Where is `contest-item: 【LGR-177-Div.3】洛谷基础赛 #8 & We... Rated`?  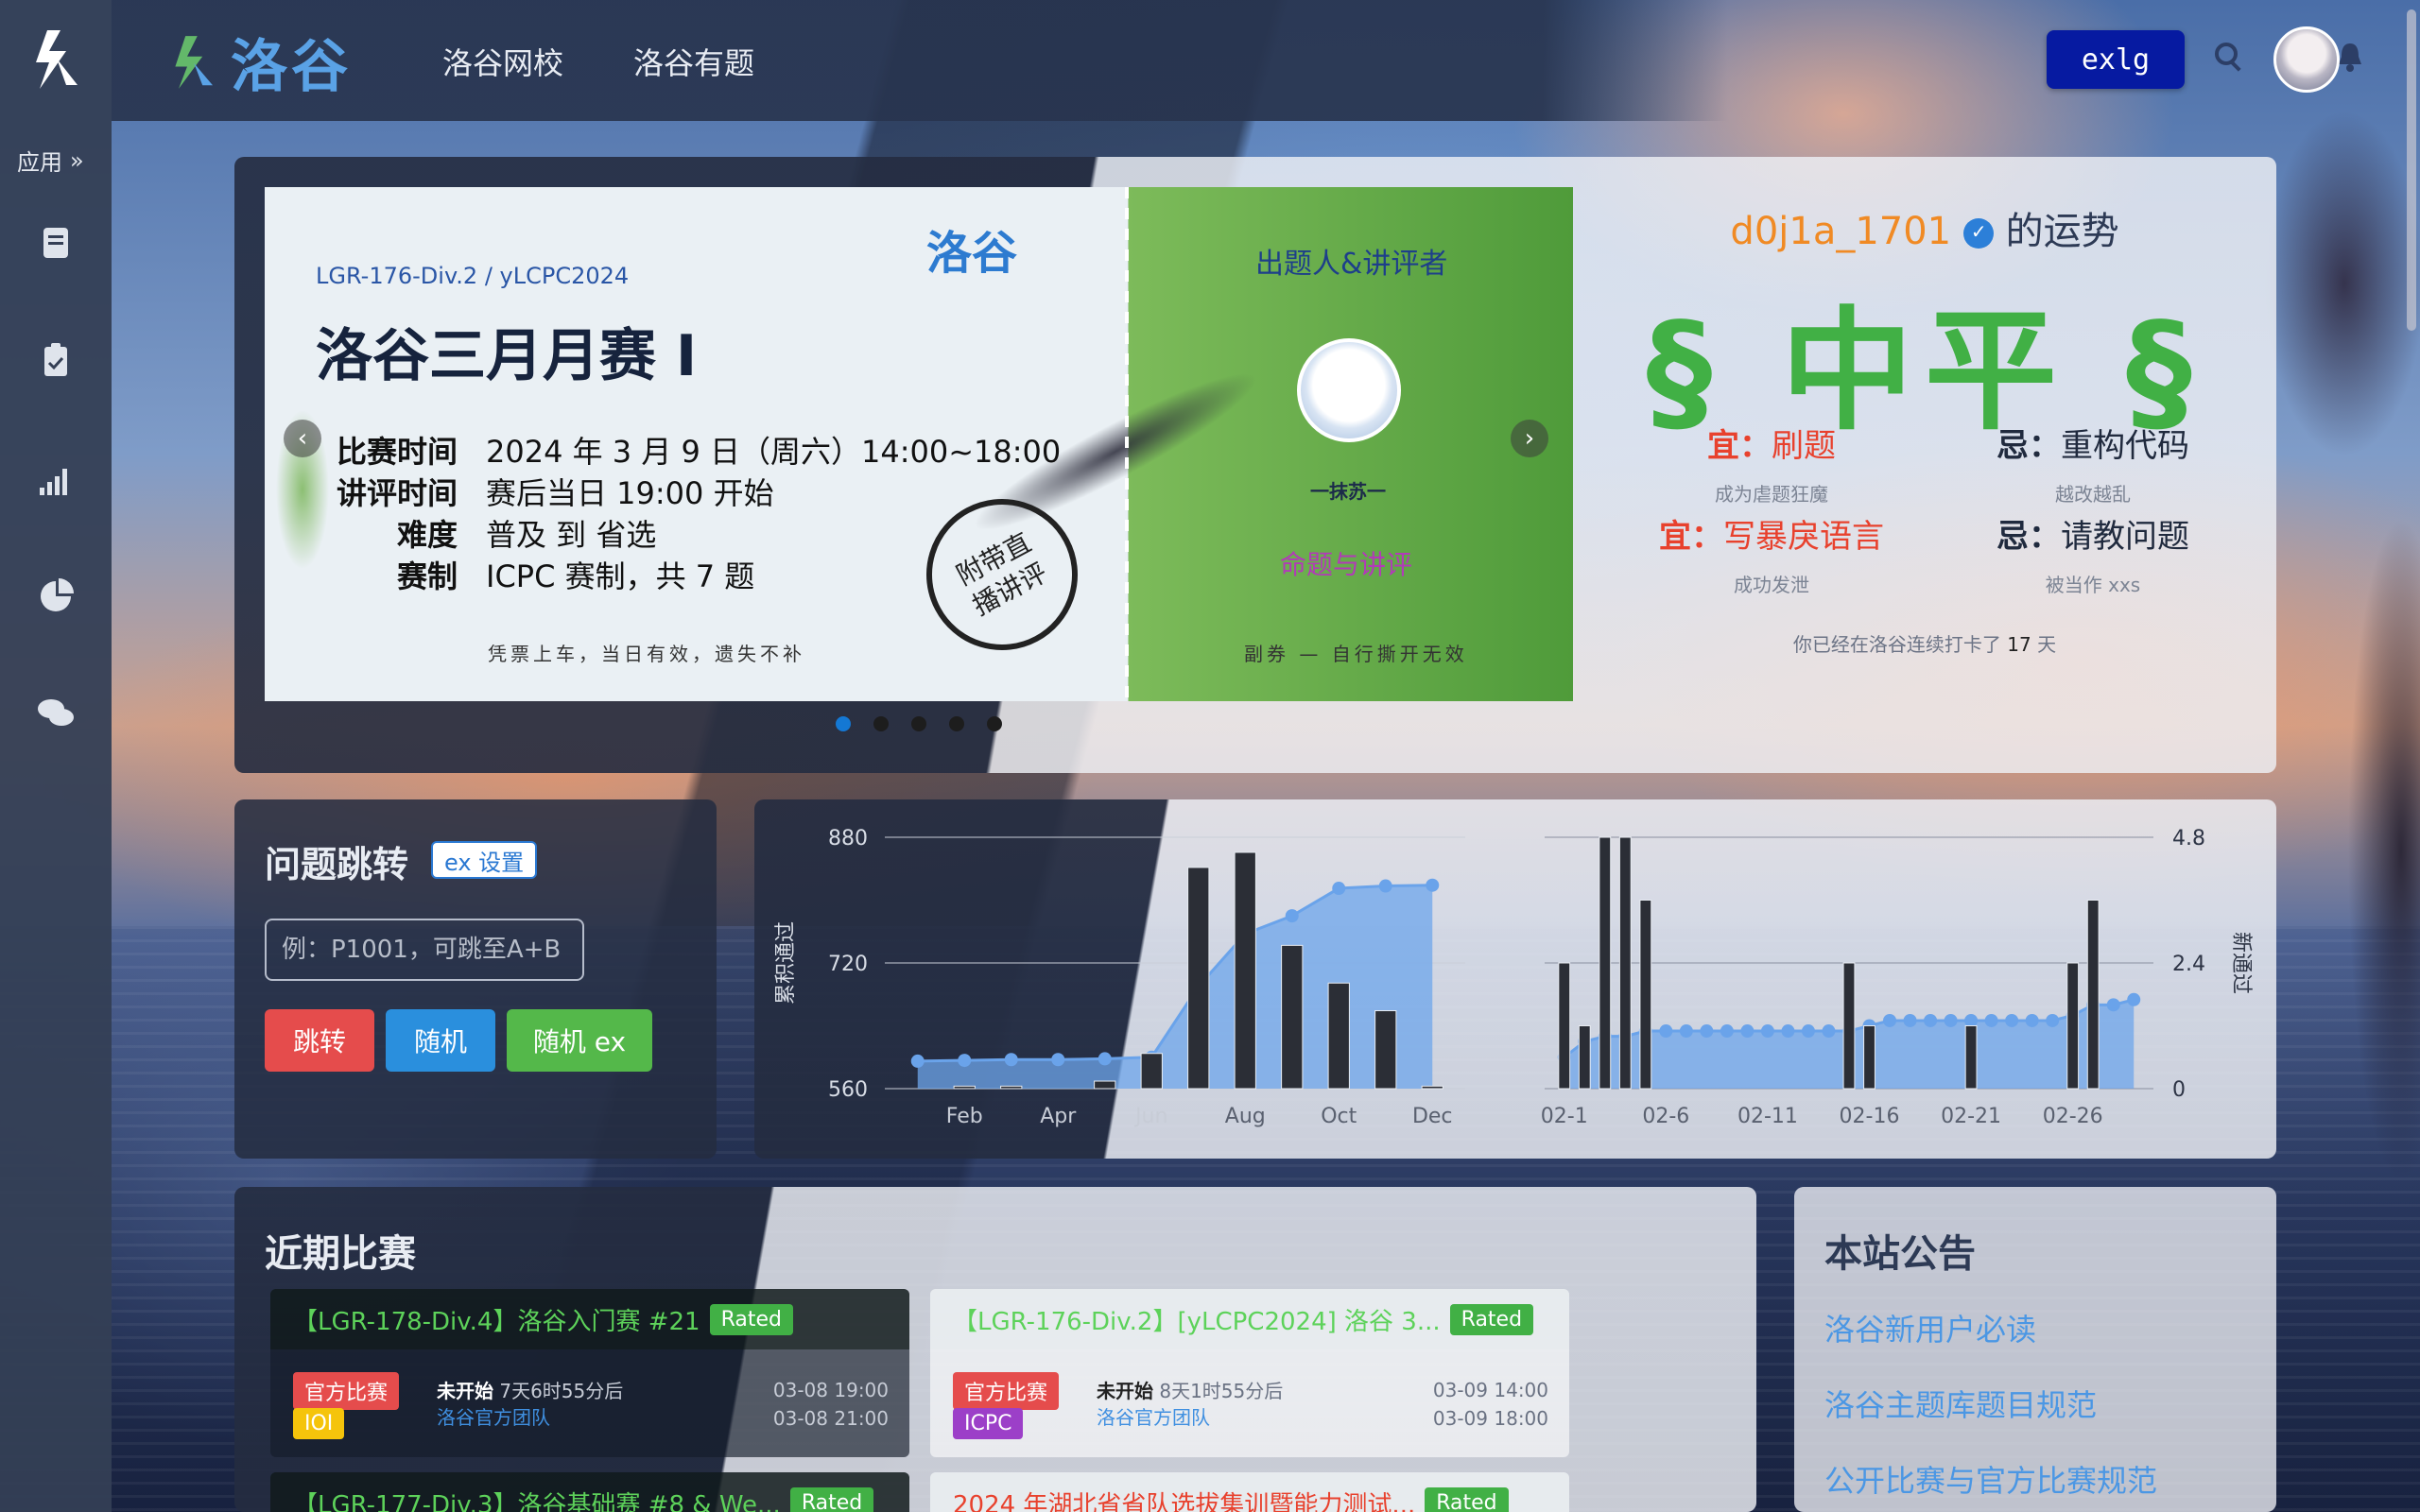 contest-item: 【LGR-177-Div.3】洛谷基础赛 #8 & We... Rated is located at coordinates (589, 1492).